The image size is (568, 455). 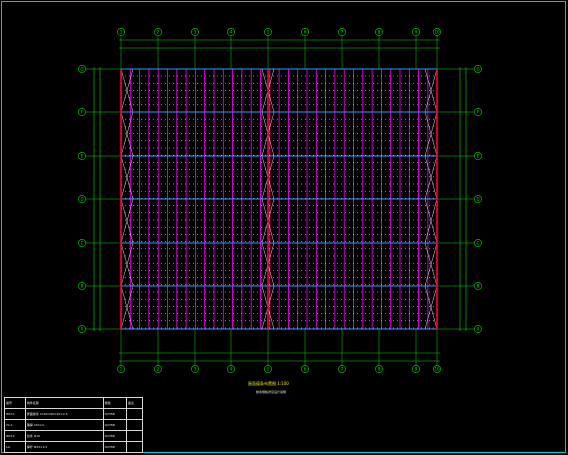 I want to click on table-cell: 拉条 Φ10, so click(x=64, y=436).